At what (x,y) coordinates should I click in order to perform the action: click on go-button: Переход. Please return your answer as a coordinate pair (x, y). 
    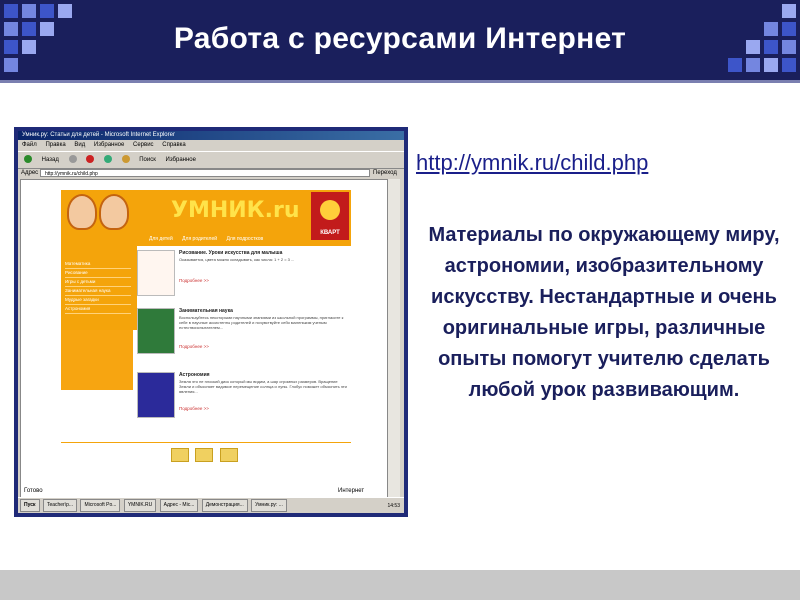
    Looking at the image, I should click on (385, 173).